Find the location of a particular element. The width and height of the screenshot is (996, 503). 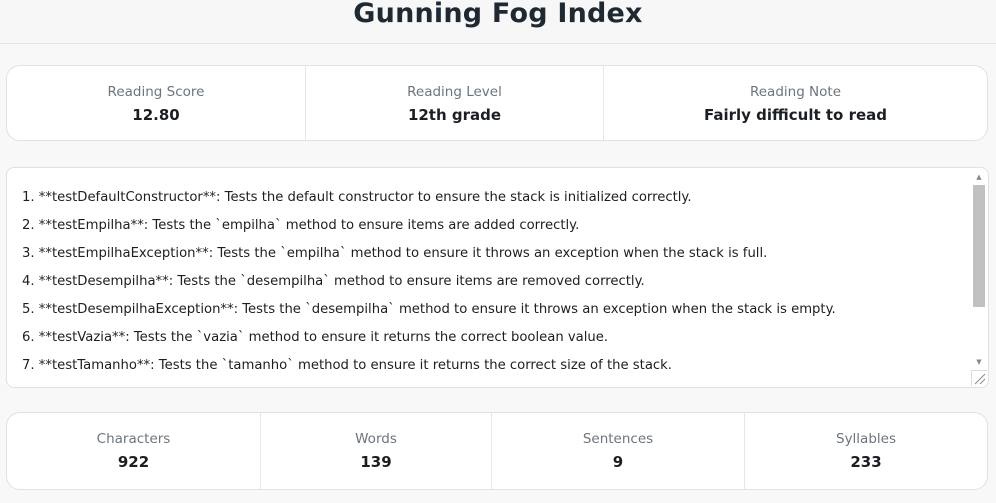

characters-label: Characters is located at coordinates (133, 439).